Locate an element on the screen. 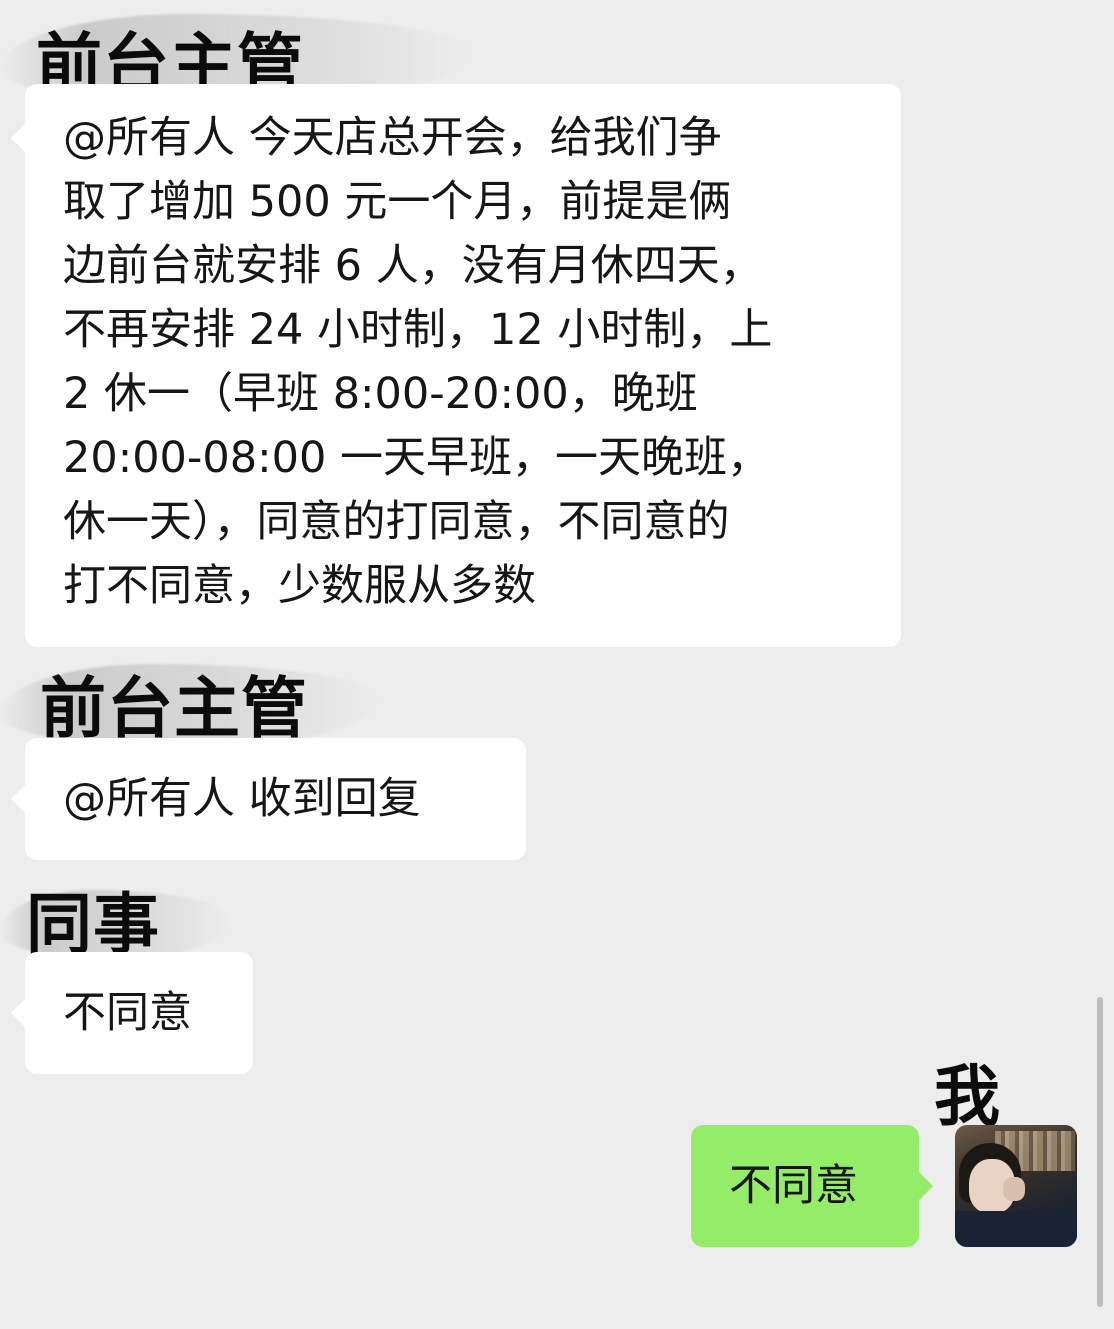  message-bubble: @所有人 收到回复 is located at coordinates (268, 799).